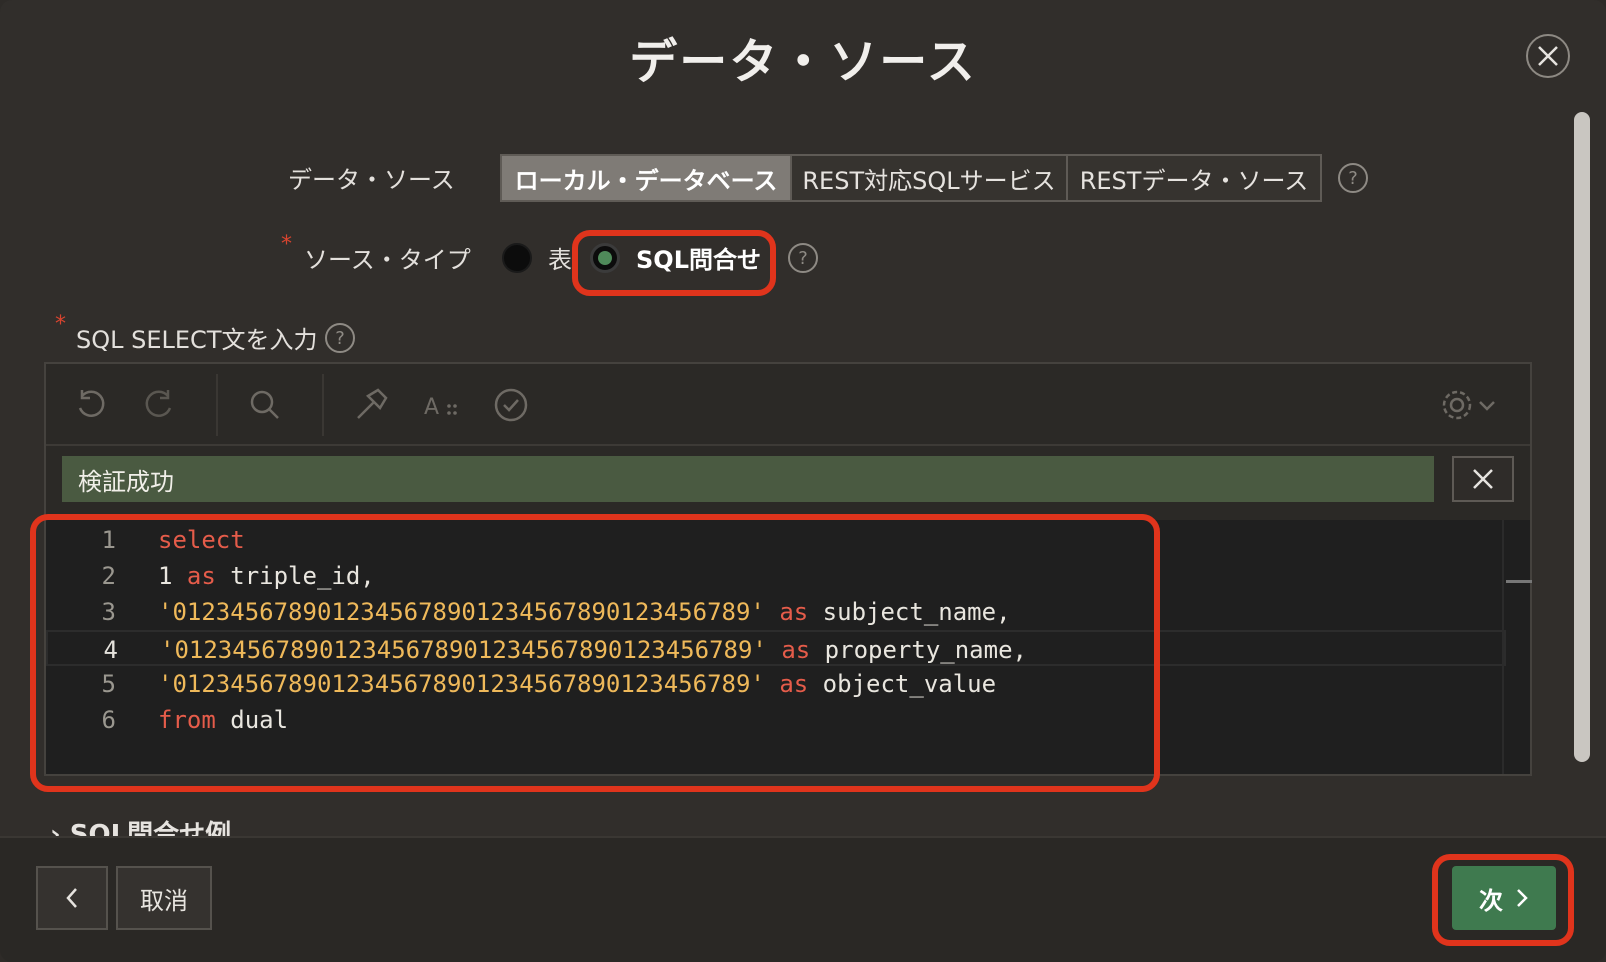 Image resolution: width=1606 pixels, height=962 pixels. Describe the element at coordinates (1503, 647) in the screenshot. I see `editor-minimap-divider` at that location.